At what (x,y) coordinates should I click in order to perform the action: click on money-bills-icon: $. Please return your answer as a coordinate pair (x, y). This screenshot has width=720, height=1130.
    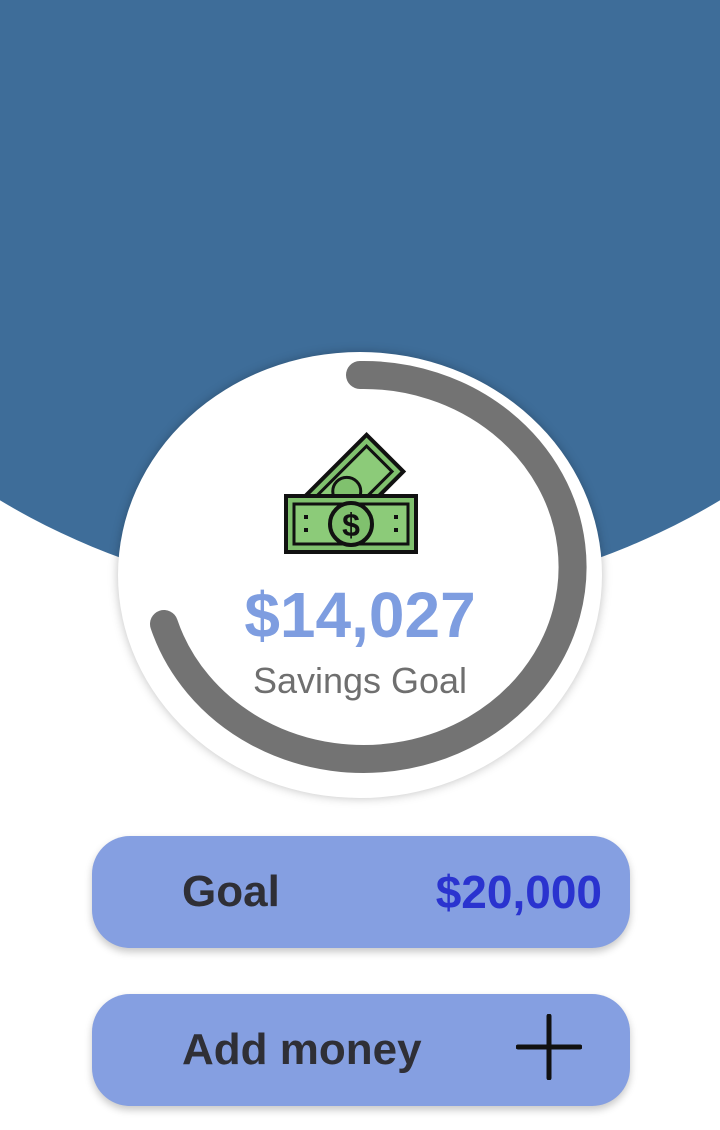
    Looking at the image, I should click on (351, 492).